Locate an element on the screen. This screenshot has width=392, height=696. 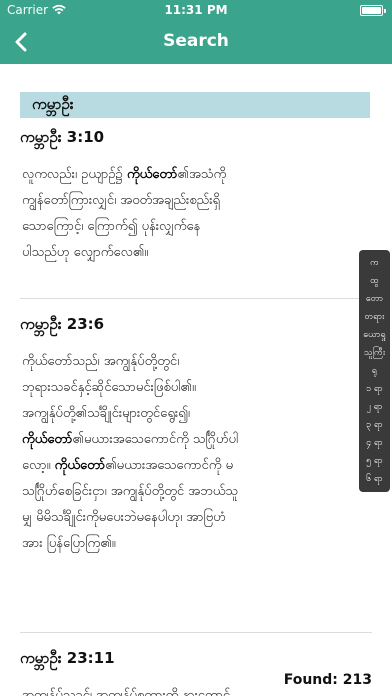
verse-line: ကိုယ်တော်၏မယားအသေကောင်ကို သင်္ဂြိုဟ်ပါ is located at coordinates (197, 440).